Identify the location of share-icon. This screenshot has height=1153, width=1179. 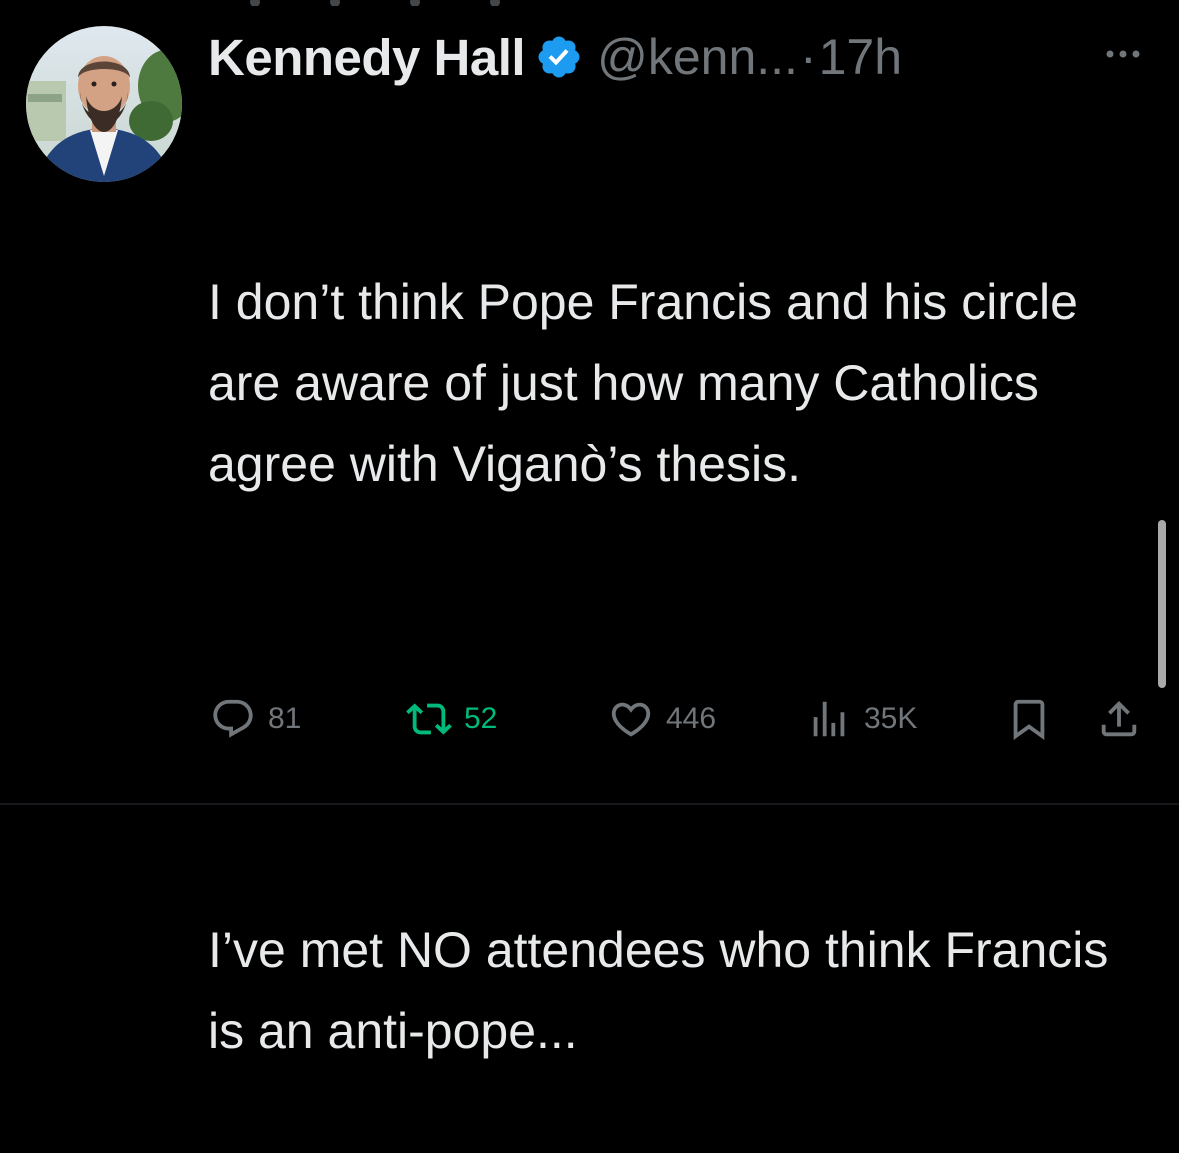
(1119, 718).